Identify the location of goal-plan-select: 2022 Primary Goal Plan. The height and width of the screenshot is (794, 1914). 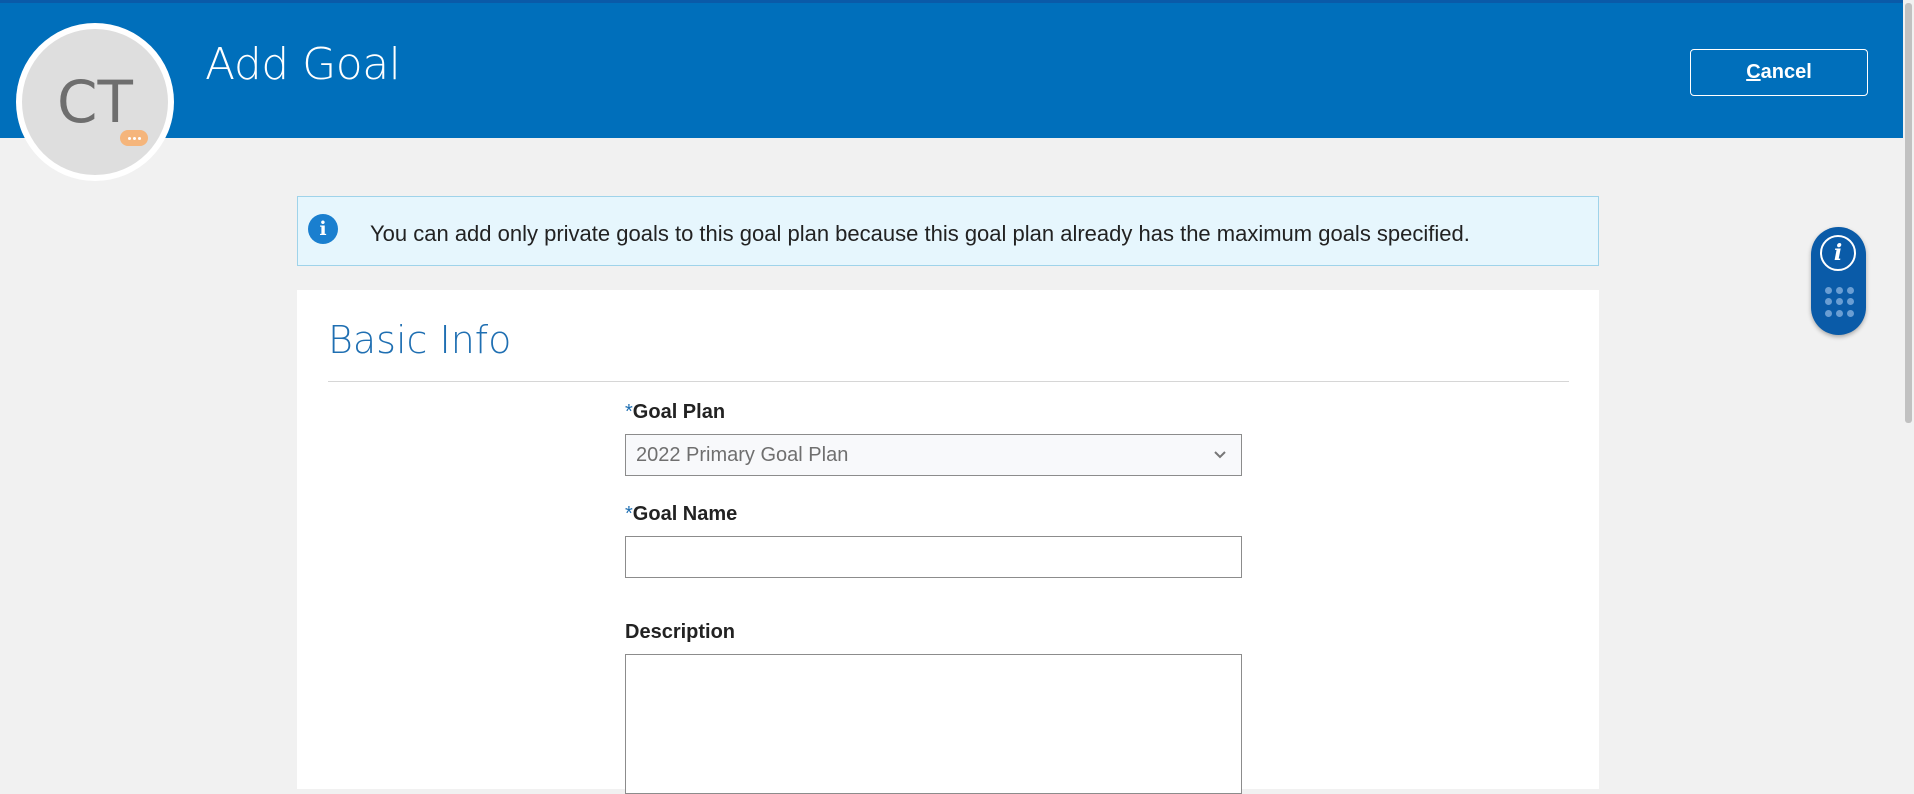
(933, 455).